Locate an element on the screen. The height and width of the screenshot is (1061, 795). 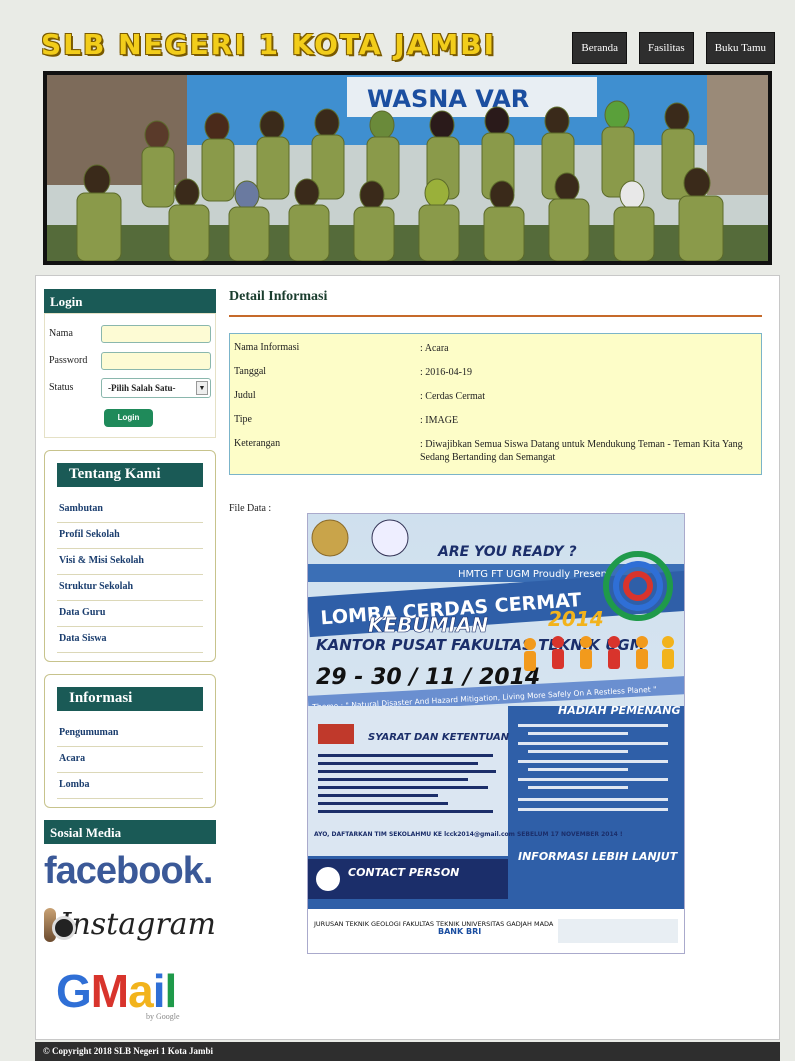
nav-fasilitas: Fasilitas is located at coordinates (666, 48).